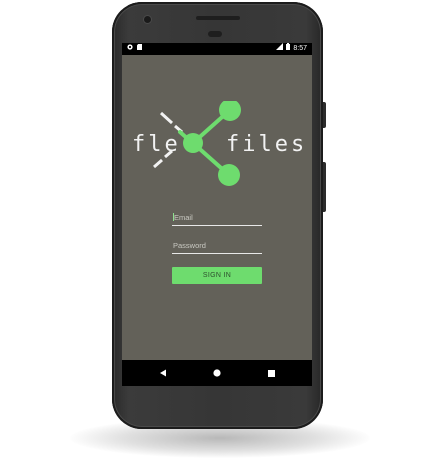 Image resolution: width=435 pixels, height=473 pixels. I want to click on proximity-sensor, so click(215, 34).